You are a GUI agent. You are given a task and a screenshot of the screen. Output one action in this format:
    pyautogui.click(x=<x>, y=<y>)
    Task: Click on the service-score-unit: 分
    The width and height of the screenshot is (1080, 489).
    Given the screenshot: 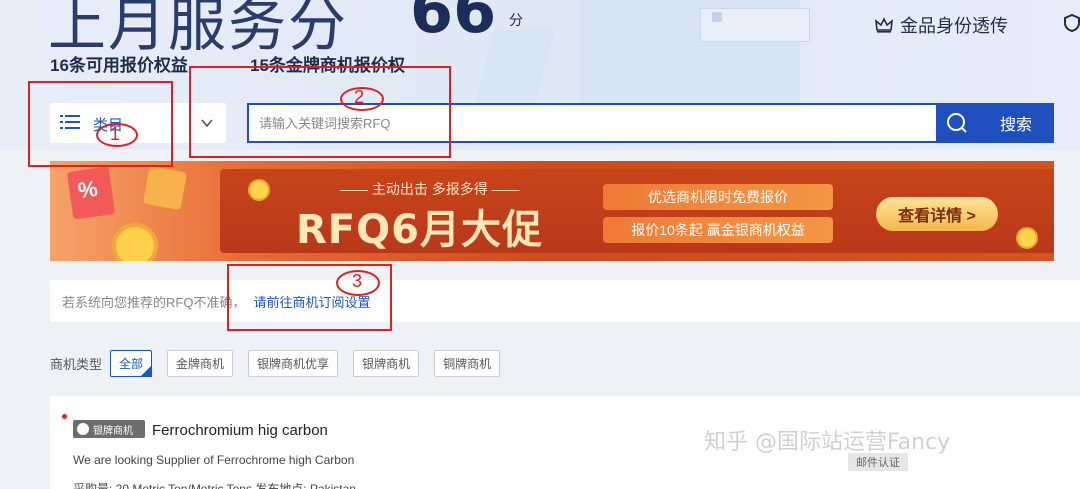 What is the action you would take?
    pyautogui.click(x=516, y=20)
    